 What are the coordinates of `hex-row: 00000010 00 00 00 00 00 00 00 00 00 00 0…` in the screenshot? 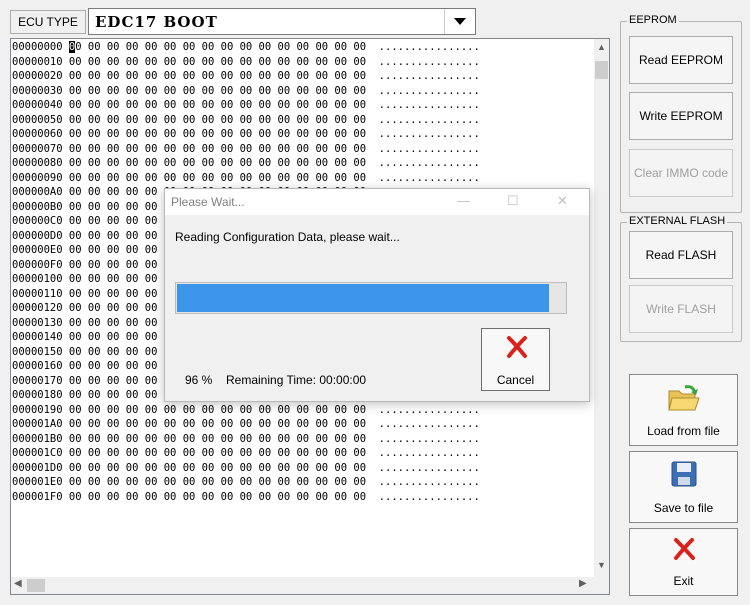 It's located at (302, 62).